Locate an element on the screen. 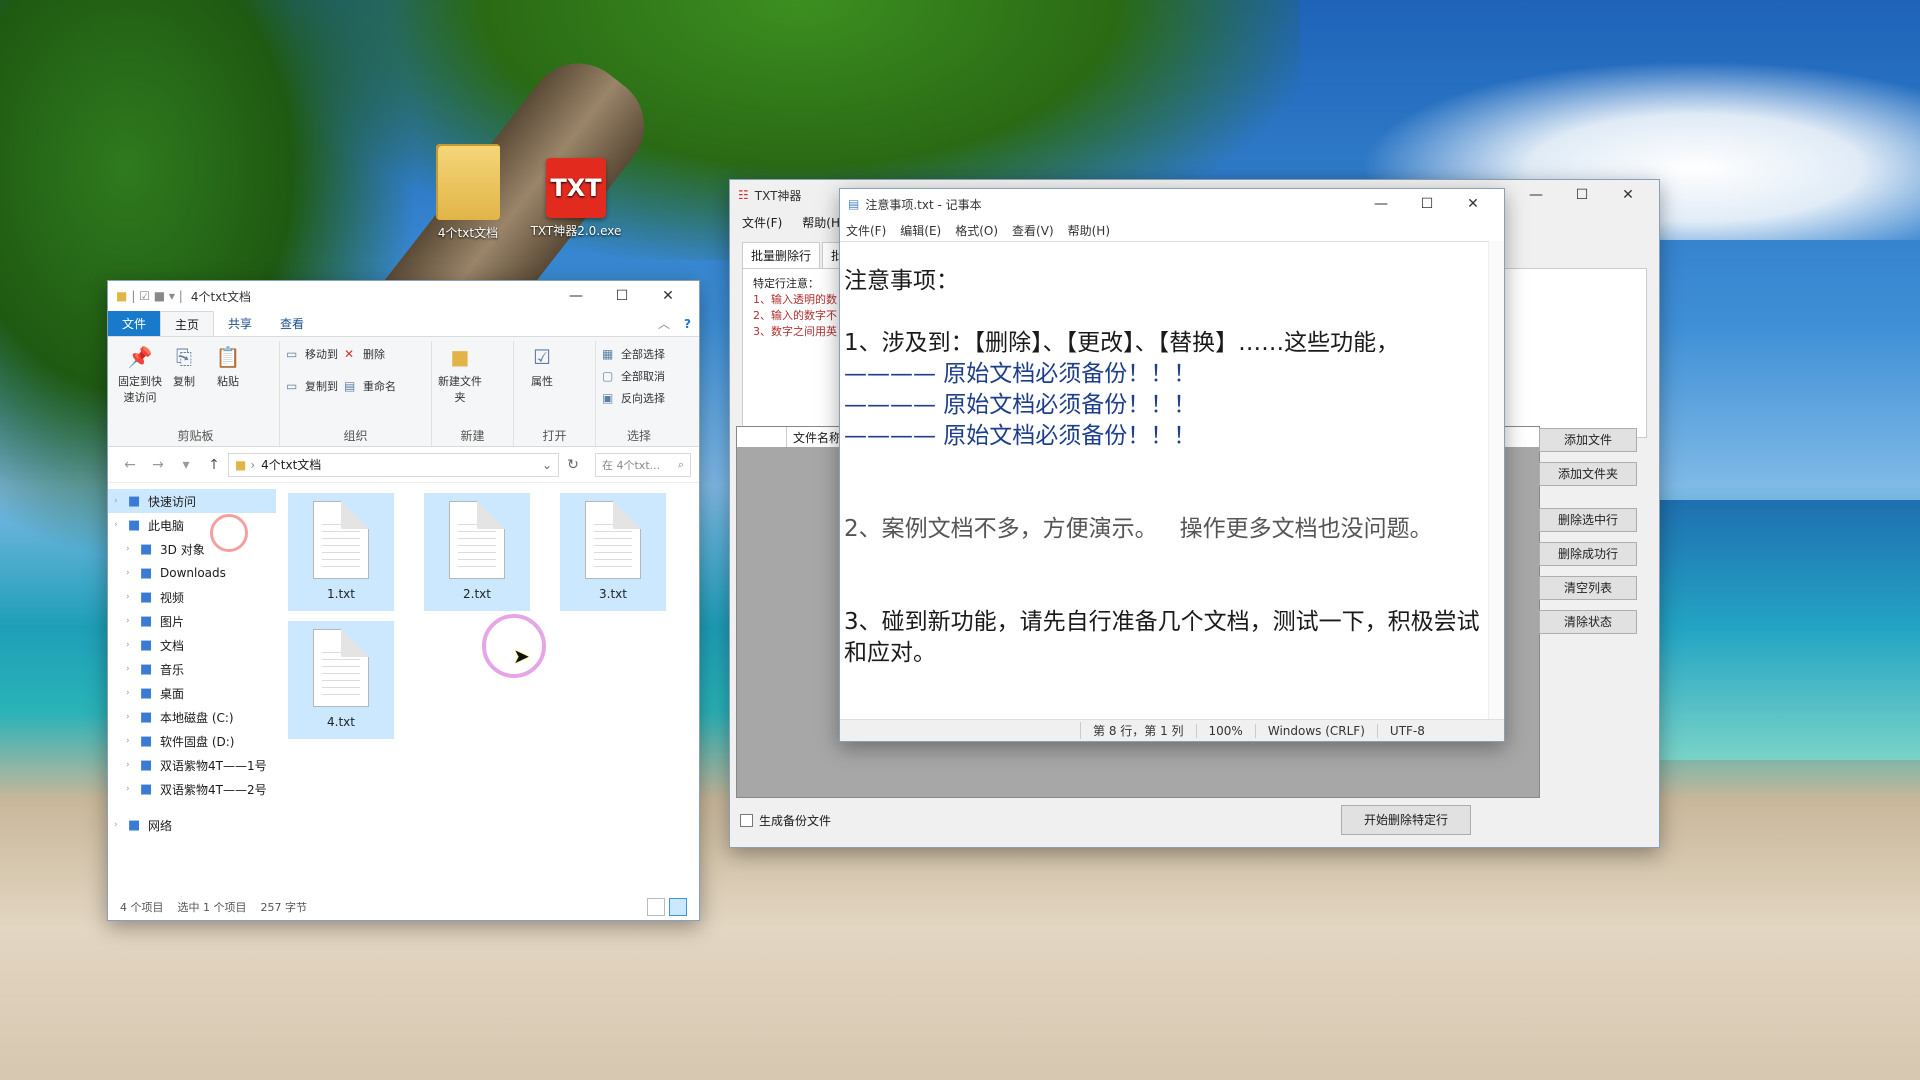  pin-quick-access-button: 📌 固定到快速访问 is located at coordinates (140, 374).